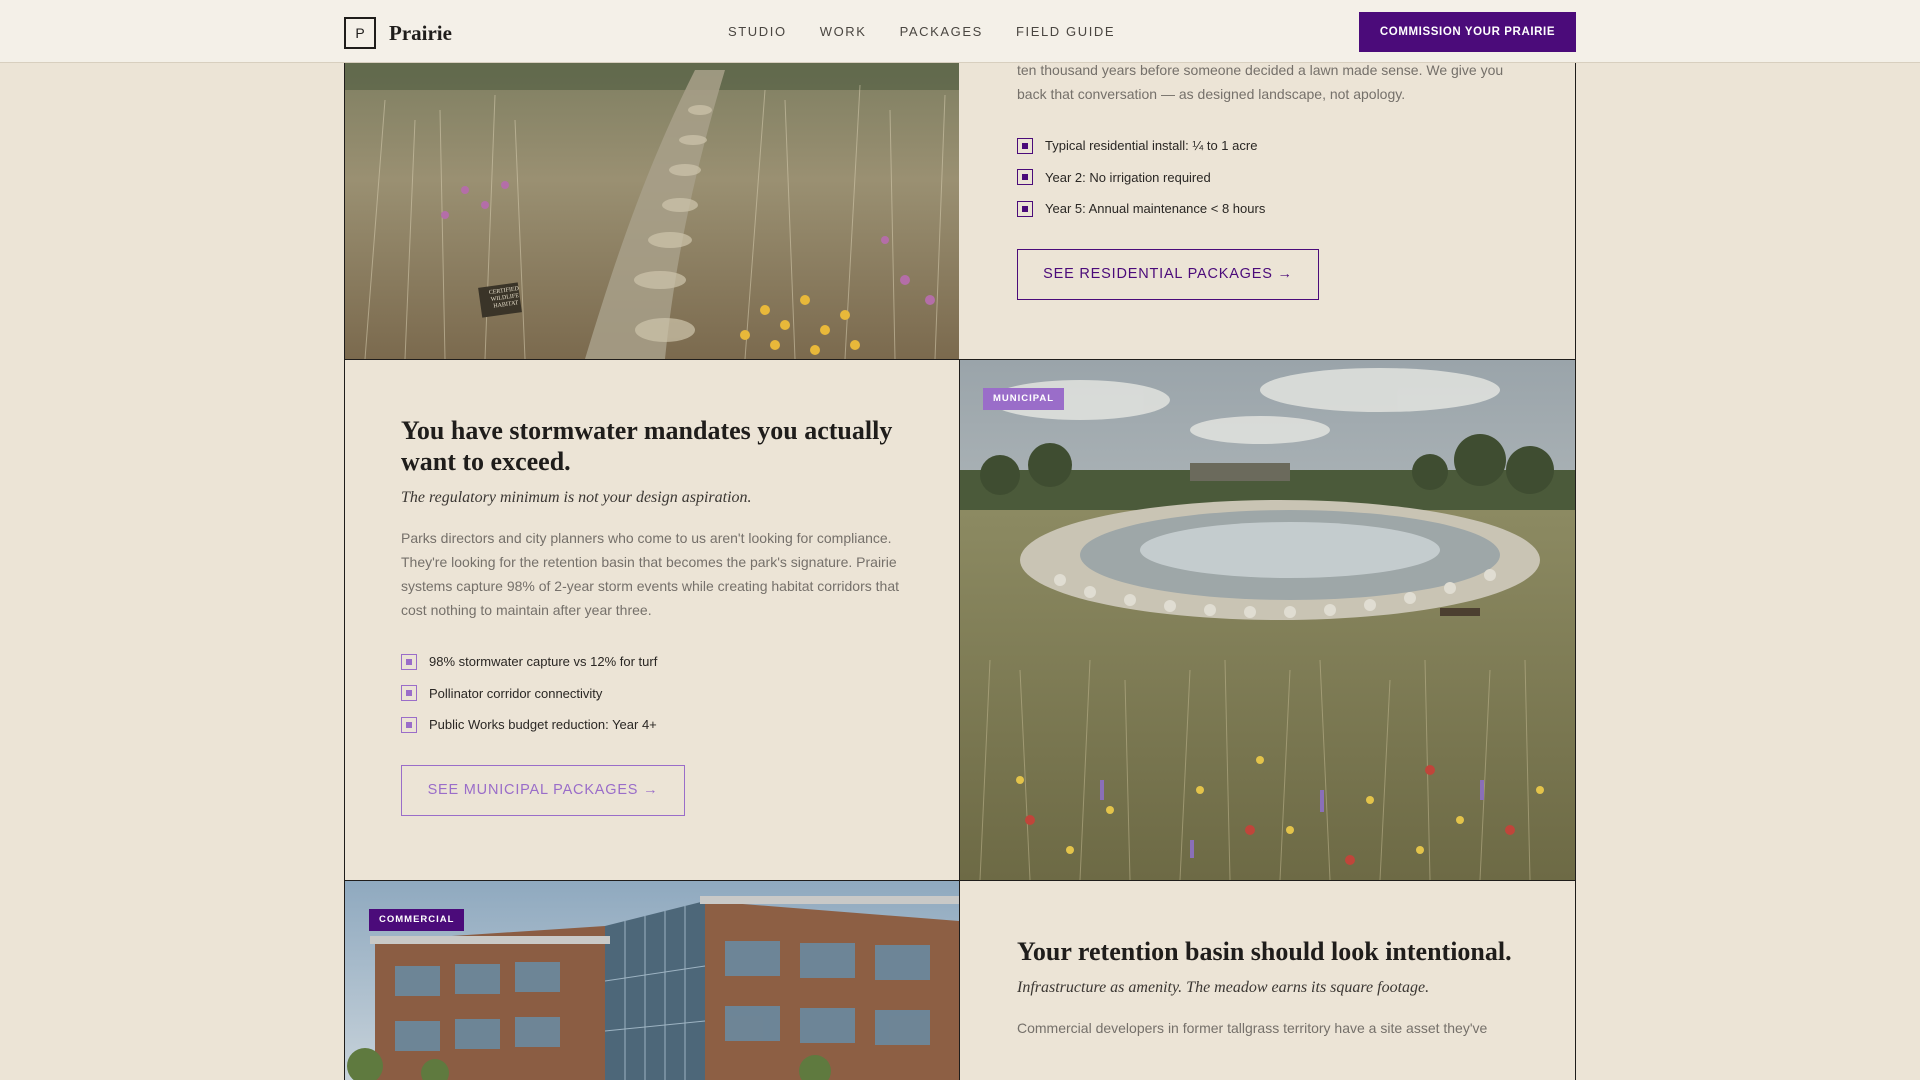 Image resolution: width=1920 pixels, height=1080 pixels. I want to click on list-item: Year 2: No irrigation required, so click(1267, 178).